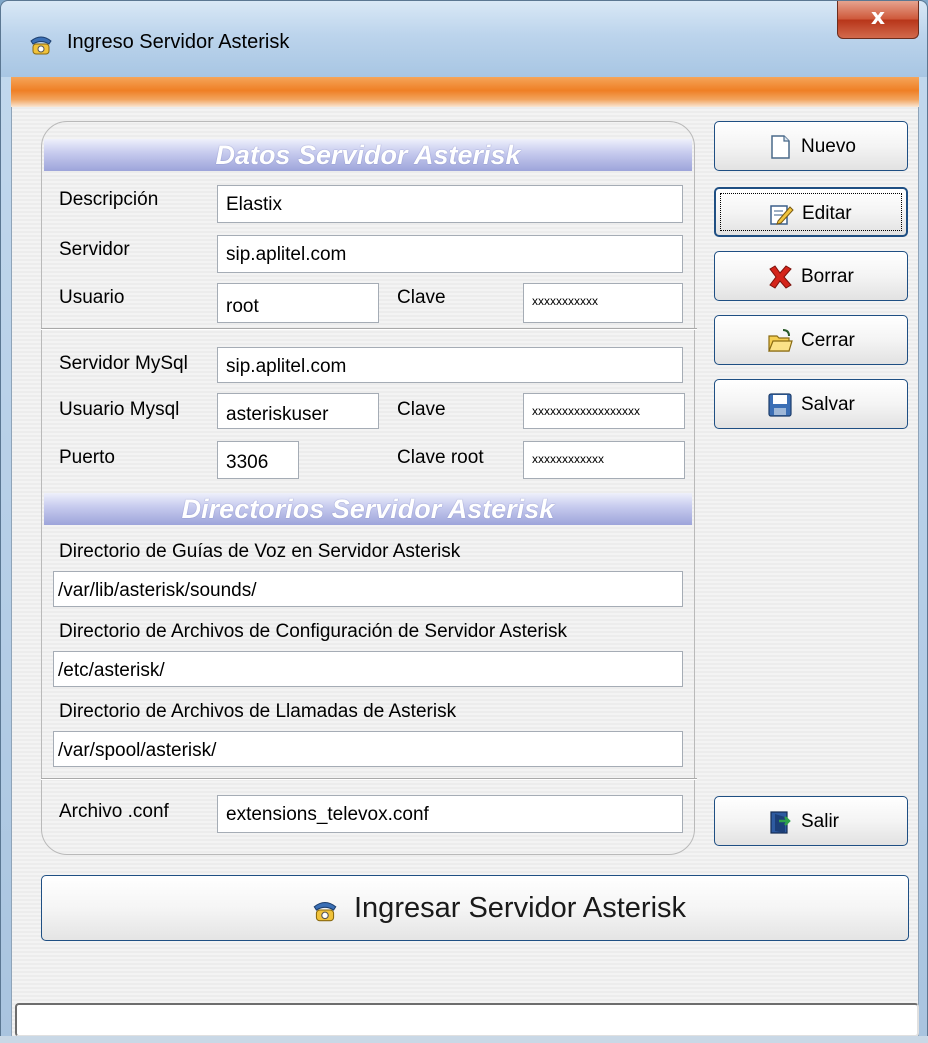 The width and height of the screenshot is (928, 1043). What do you see at coordinates (368, 155) in the screenshot?
I see `section-header-server: Datos Servidor Asterisk` at bounding box center [368, 155].